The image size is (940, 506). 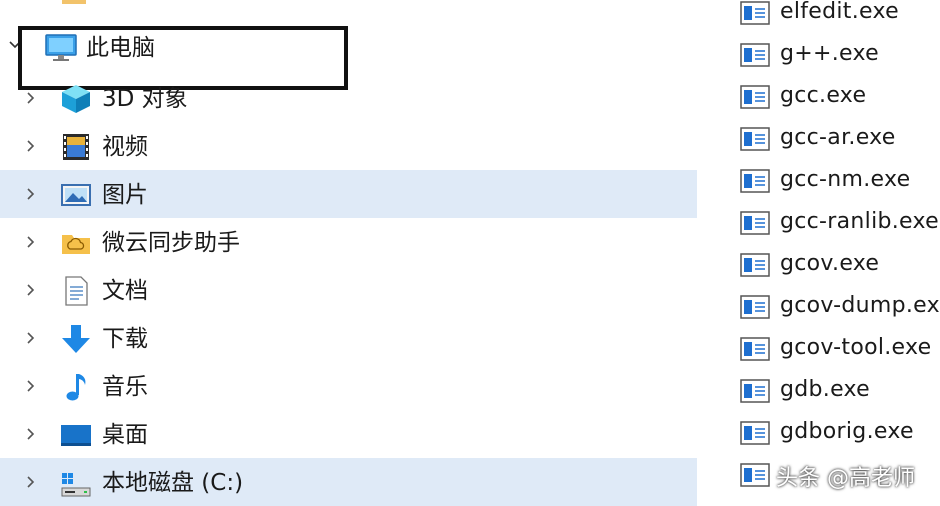 What do you see at coordinates (839, 12) in the screenshot?
I see `file-name: elfedit.exe` at bounding box center [839, 12].